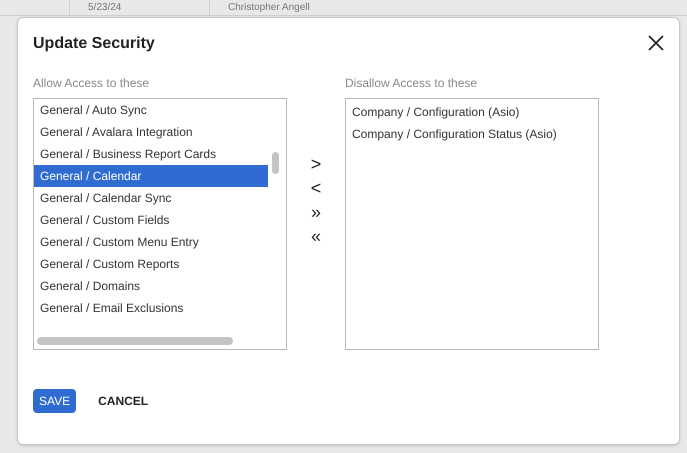  What do you see at coordinates (151, 198) in the screenshot?
I see `list-item: General / Calendar Sync` at bounding box center [151, 198].